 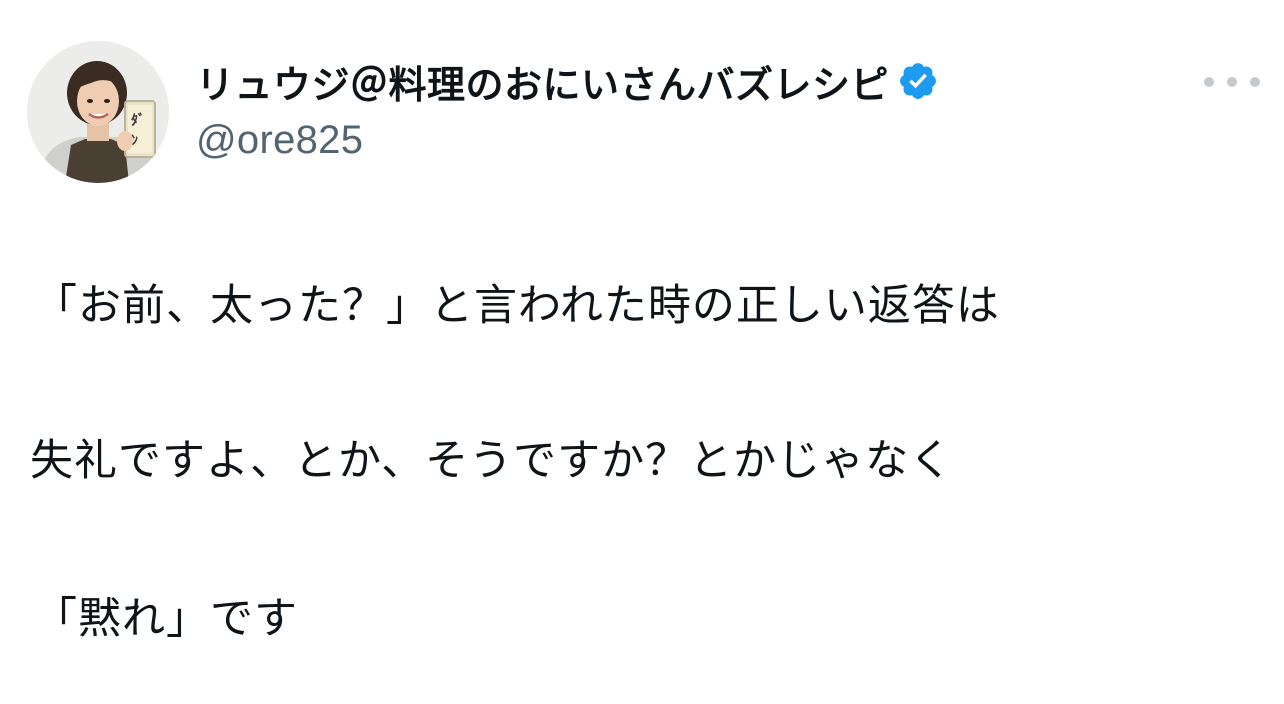 I want to click on tweet-text-line: 「黙れ」です, so click(x=166, y=619).